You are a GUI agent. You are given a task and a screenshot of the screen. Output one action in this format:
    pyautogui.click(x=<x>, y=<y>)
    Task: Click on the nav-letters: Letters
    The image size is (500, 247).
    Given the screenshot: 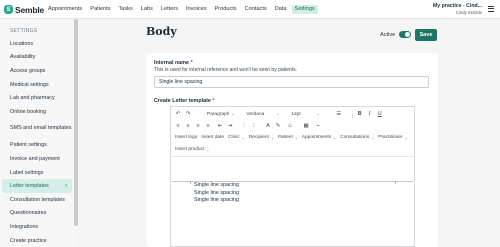 What is the action you would take?
    pyautogui.click(x=169, y=9)
    